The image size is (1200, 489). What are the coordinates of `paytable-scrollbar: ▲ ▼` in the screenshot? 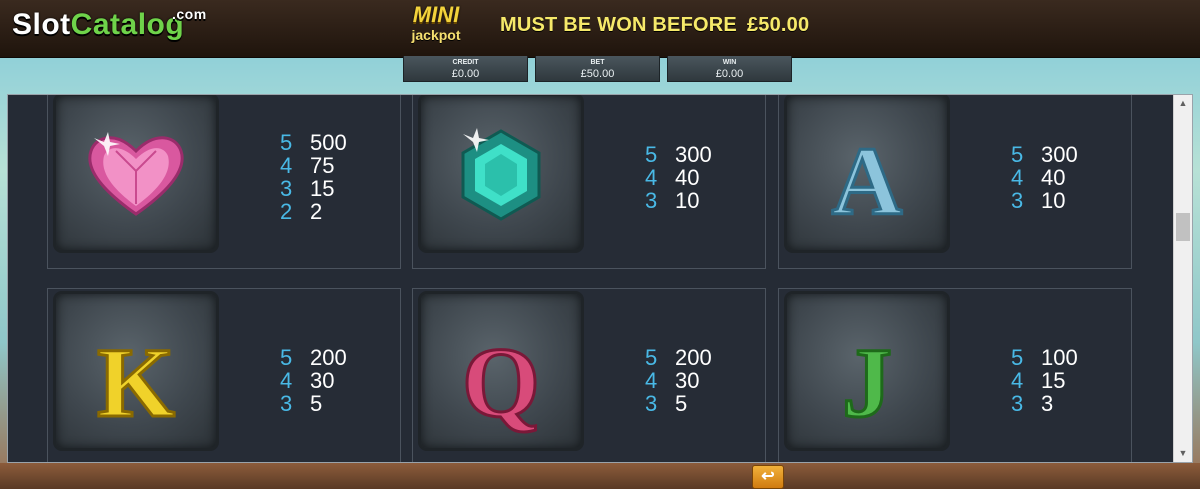 It's located at (1182, 278).